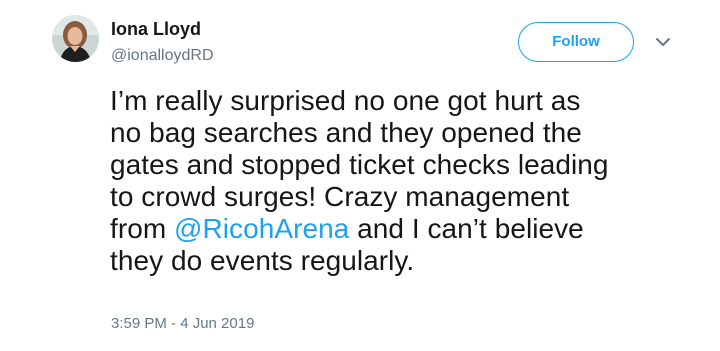 This screenshot has width=720, height=351. Describe the element at coordinates (142, 228) in the screenshot. I see `tweet-text-fragment: from` at that location.